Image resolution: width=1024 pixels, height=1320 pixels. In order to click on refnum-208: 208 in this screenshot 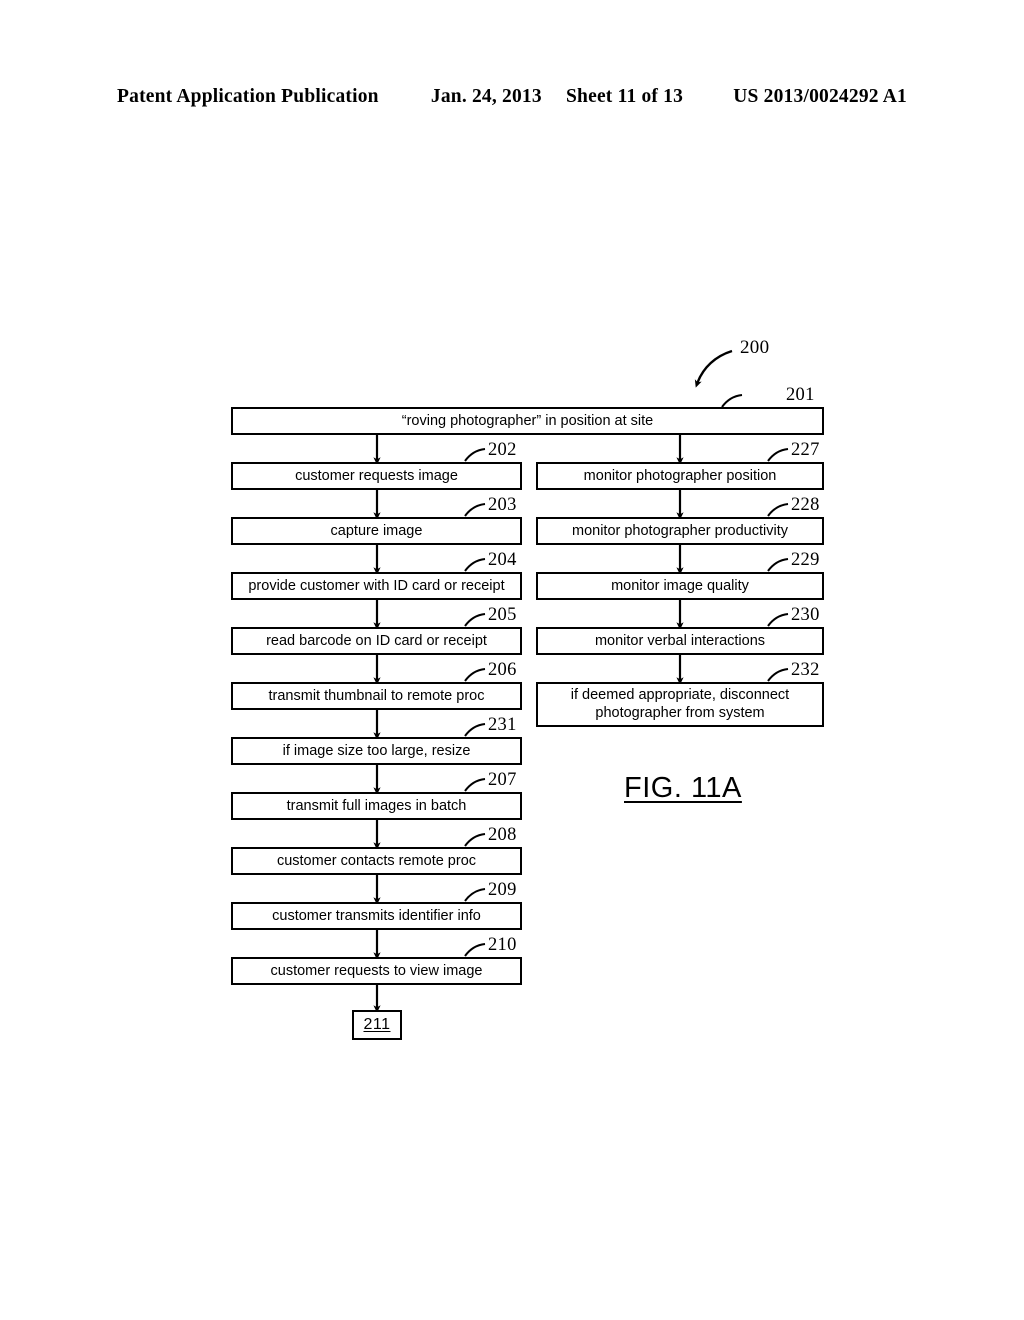, I will do `click(502, 835)`.